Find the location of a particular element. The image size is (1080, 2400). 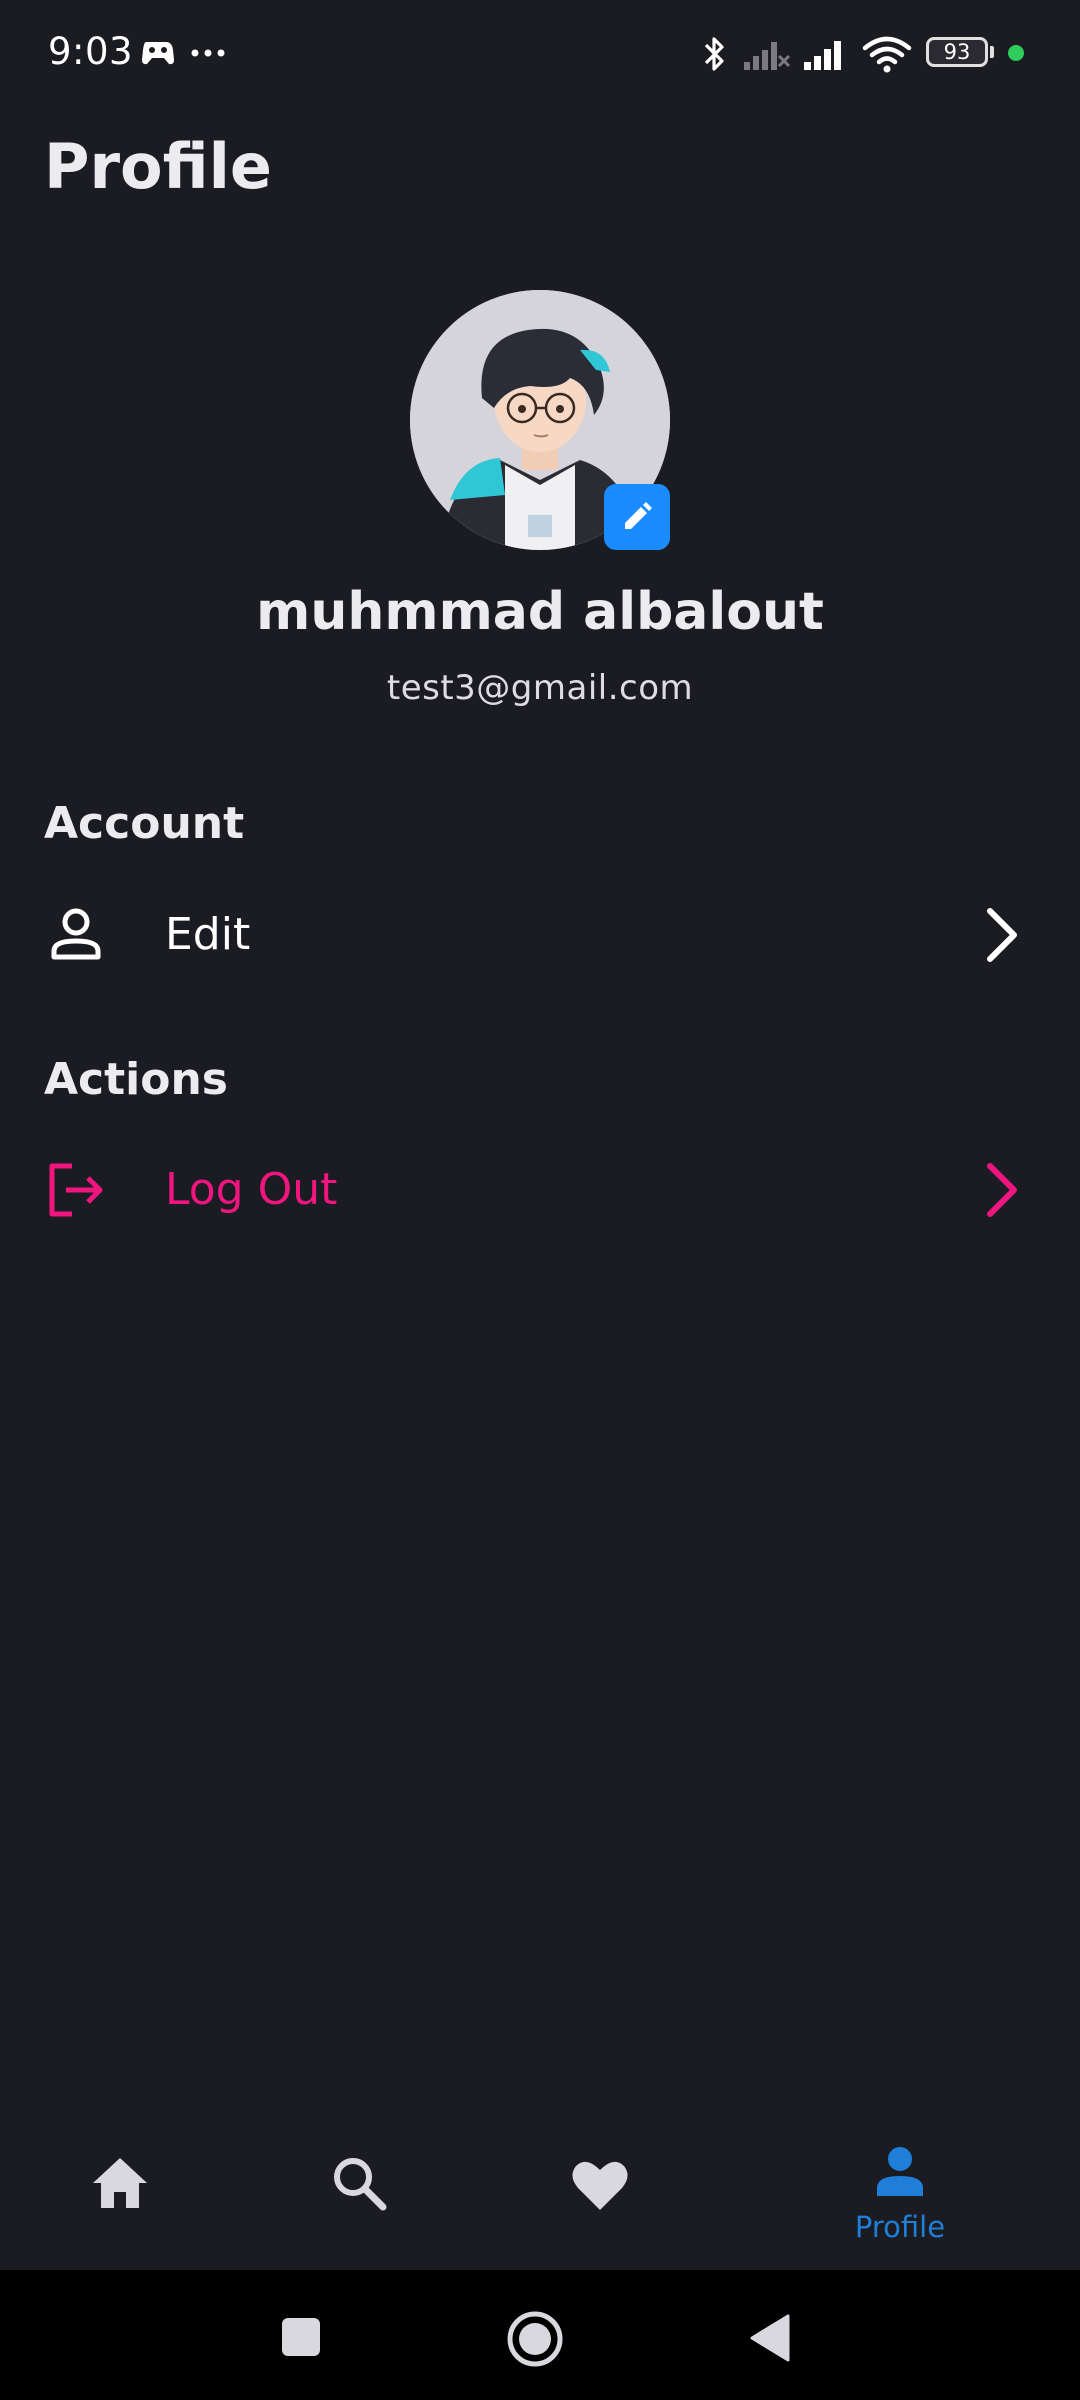

section-title-actions: Actions is located at coordinates (136, 1079).